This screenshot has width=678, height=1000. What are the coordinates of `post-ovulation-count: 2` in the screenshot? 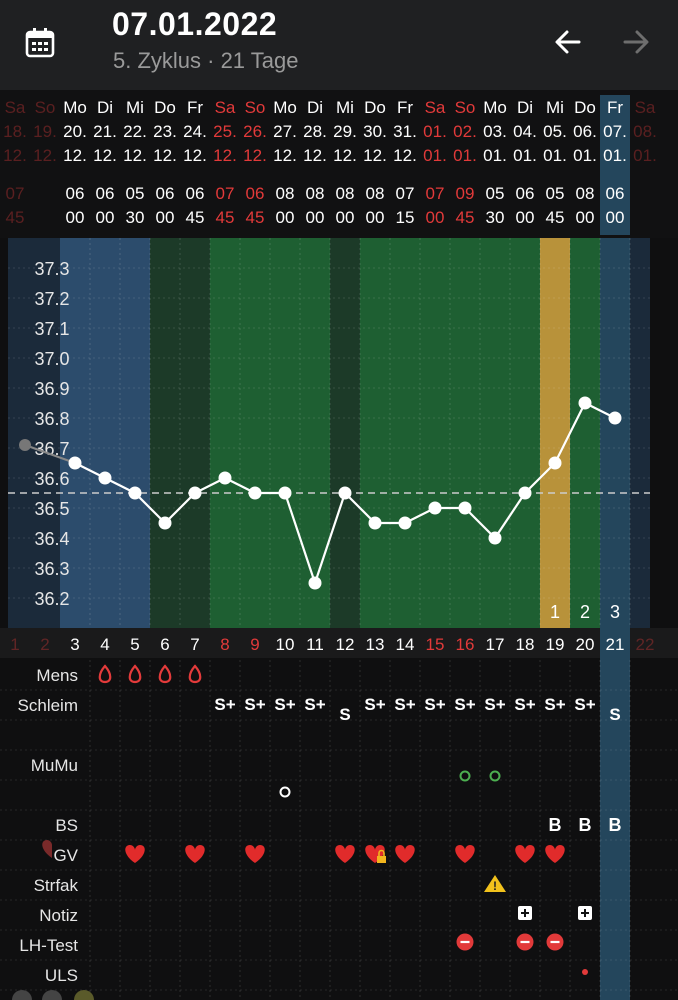 It's located at (585, 612).